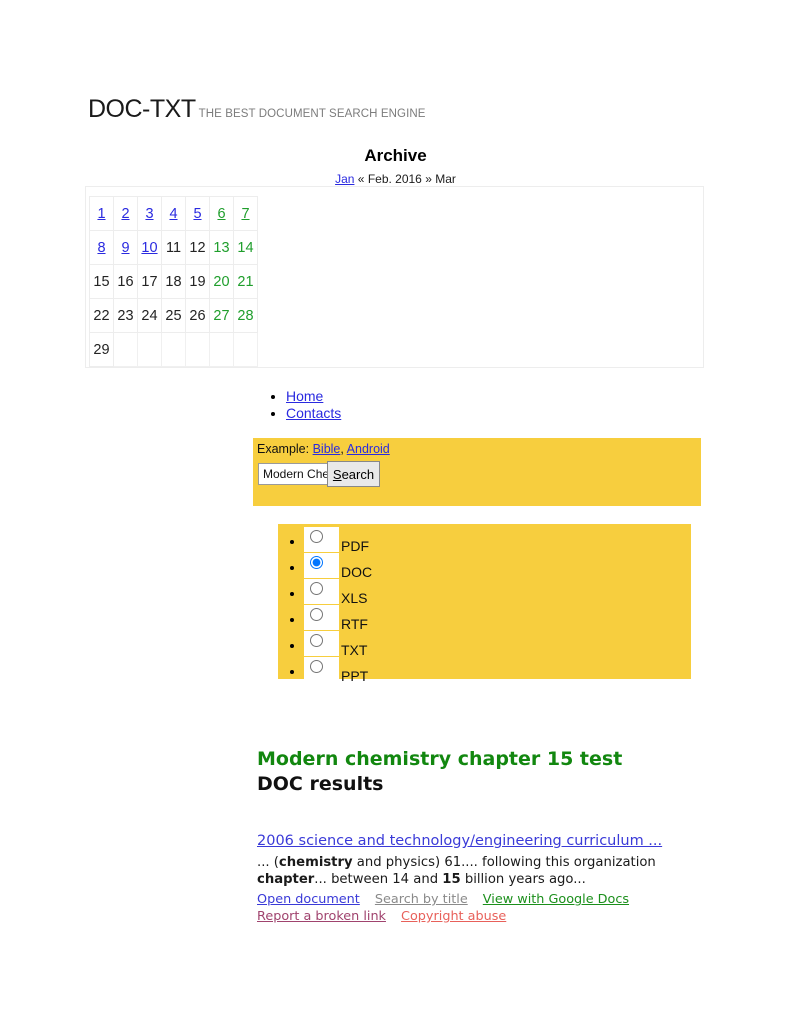 The height and width of the screenshot is (1024, 791). I want to click on brand-logo-text: DOC-TXT, so click(142, 109).